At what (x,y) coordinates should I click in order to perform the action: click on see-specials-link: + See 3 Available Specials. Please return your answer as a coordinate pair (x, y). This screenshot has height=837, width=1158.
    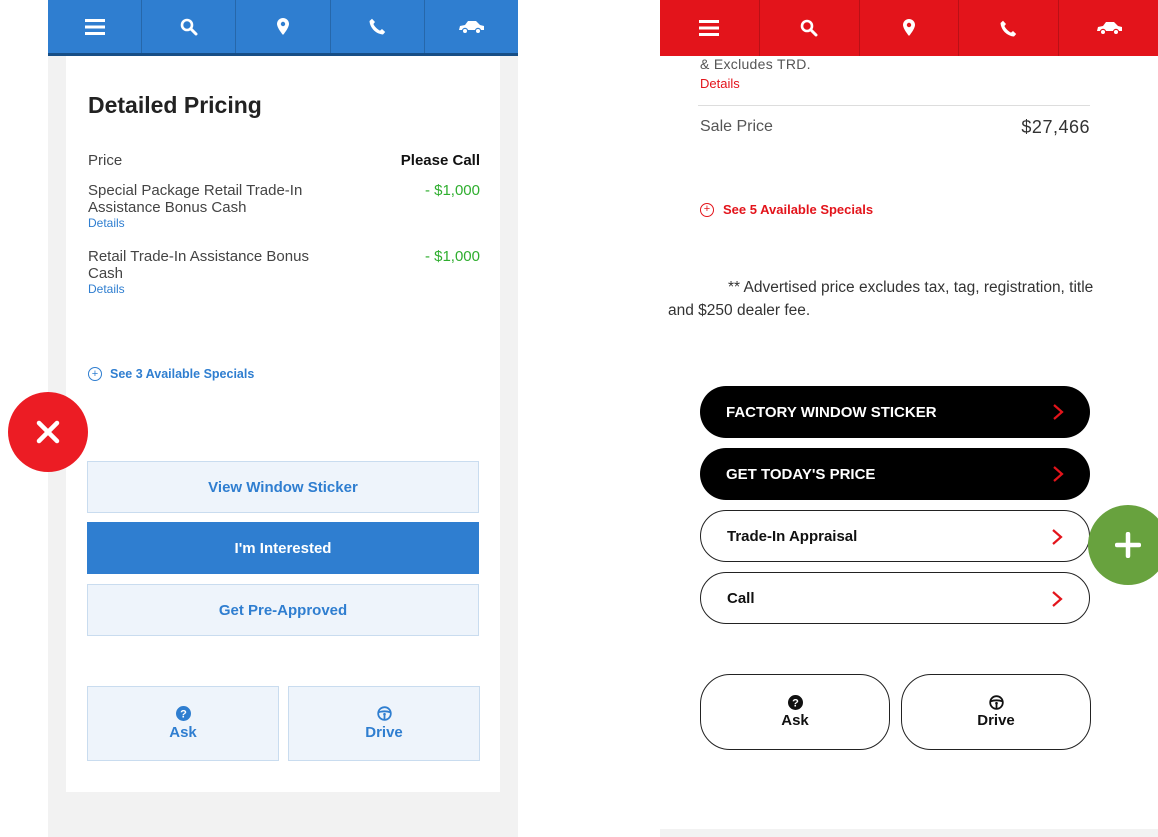
    Looking at the image, I should click on (171, 374).